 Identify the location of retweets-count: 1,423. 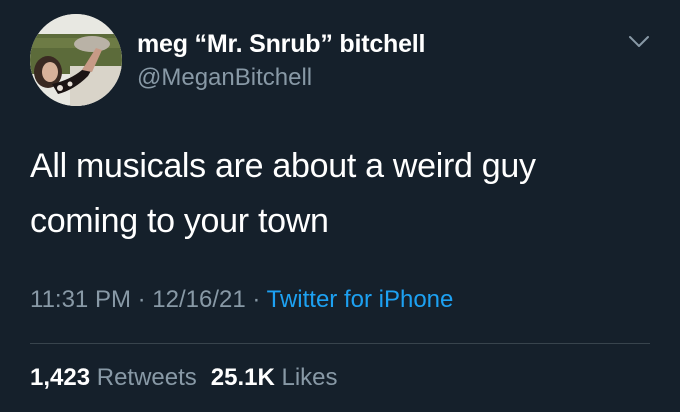
(60, 377).